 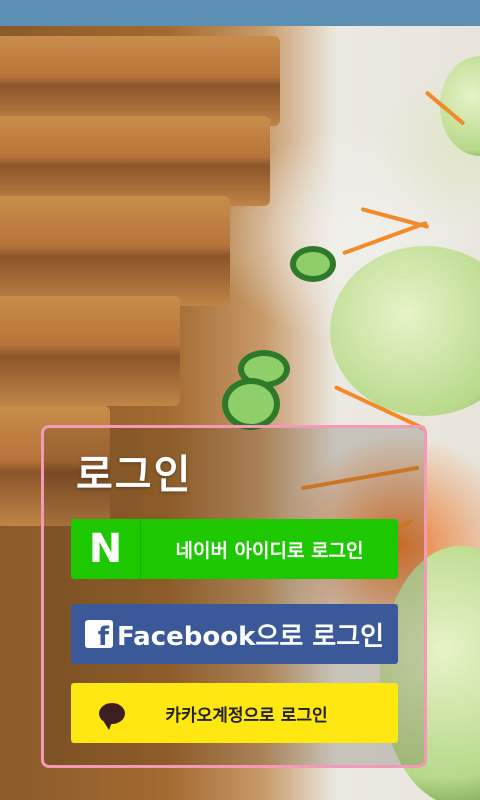 What do you see at coordinates (240, 13) in the screenshot?
I see `status-bar` at bounding box center [240, 13].